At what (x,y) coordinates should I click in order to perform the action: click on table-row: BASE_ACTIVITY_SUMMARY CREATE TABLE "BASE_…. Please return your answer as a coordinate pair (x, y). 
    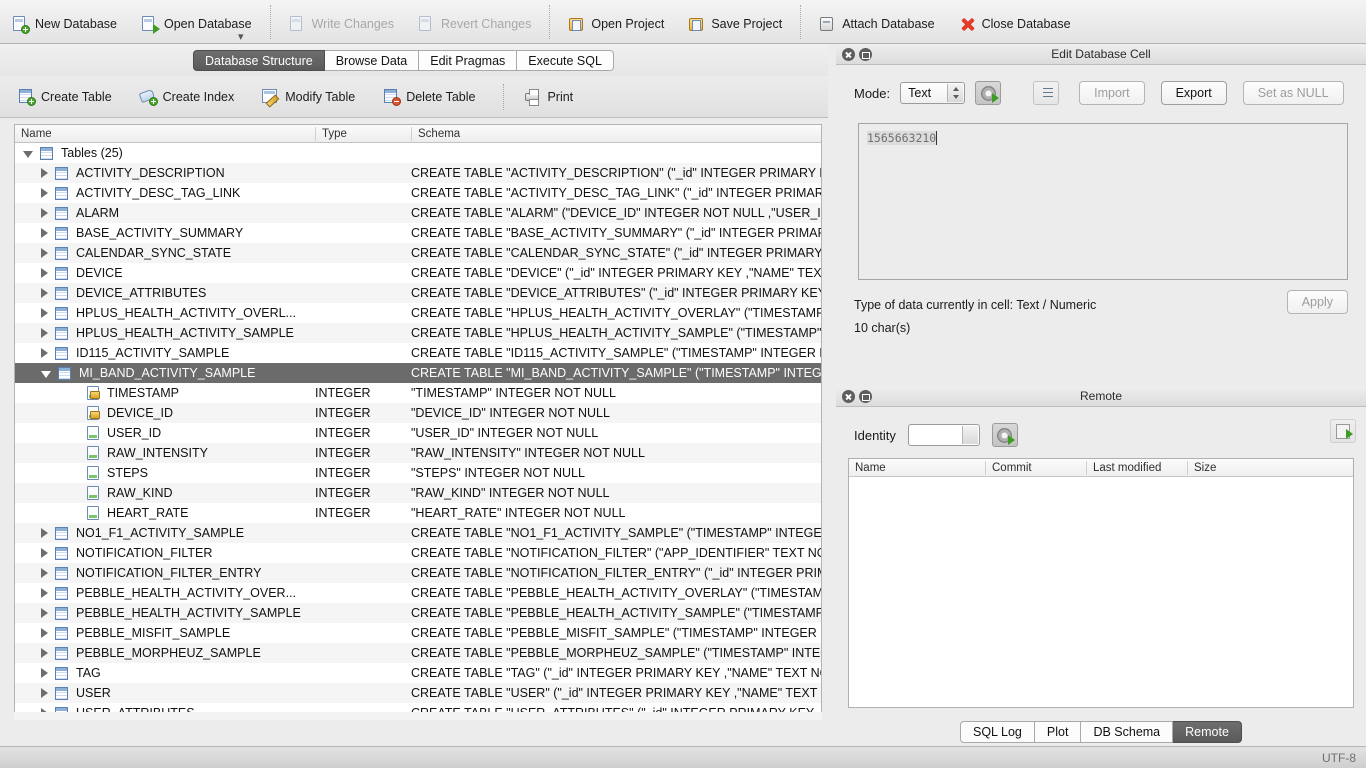
    Looking at the image, I should click on (418, 233).